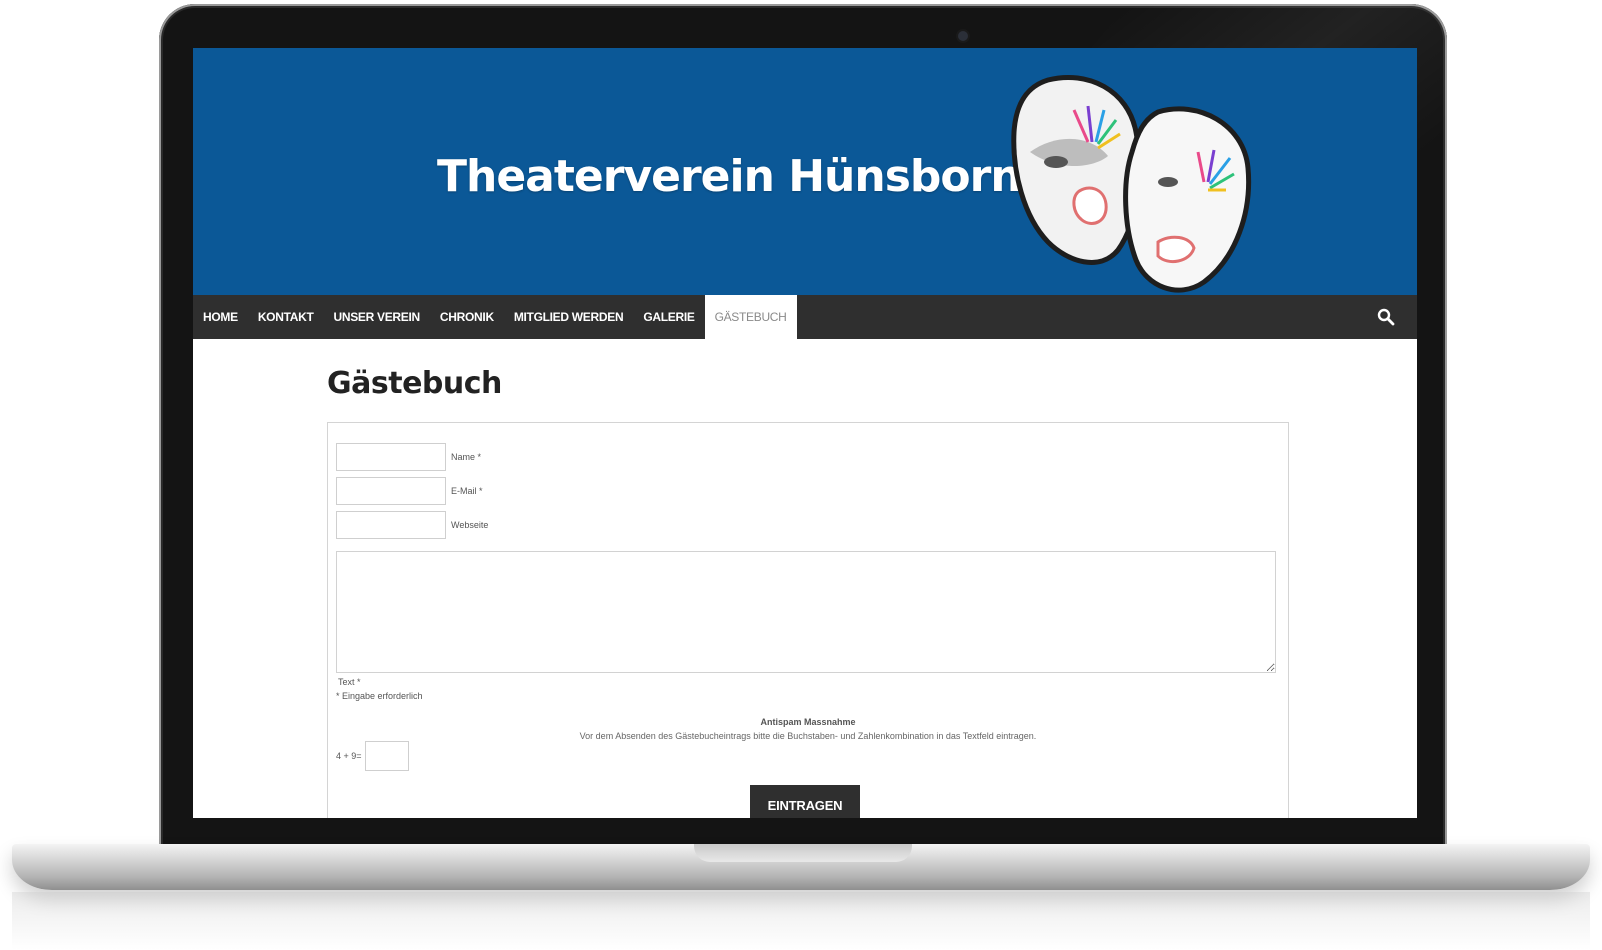 This screenshot has height=950, width=1602. What do you see at coordinates (801, 921) in the screenshot?
I see `laptop-reflection` at bounding box center [801, 921].